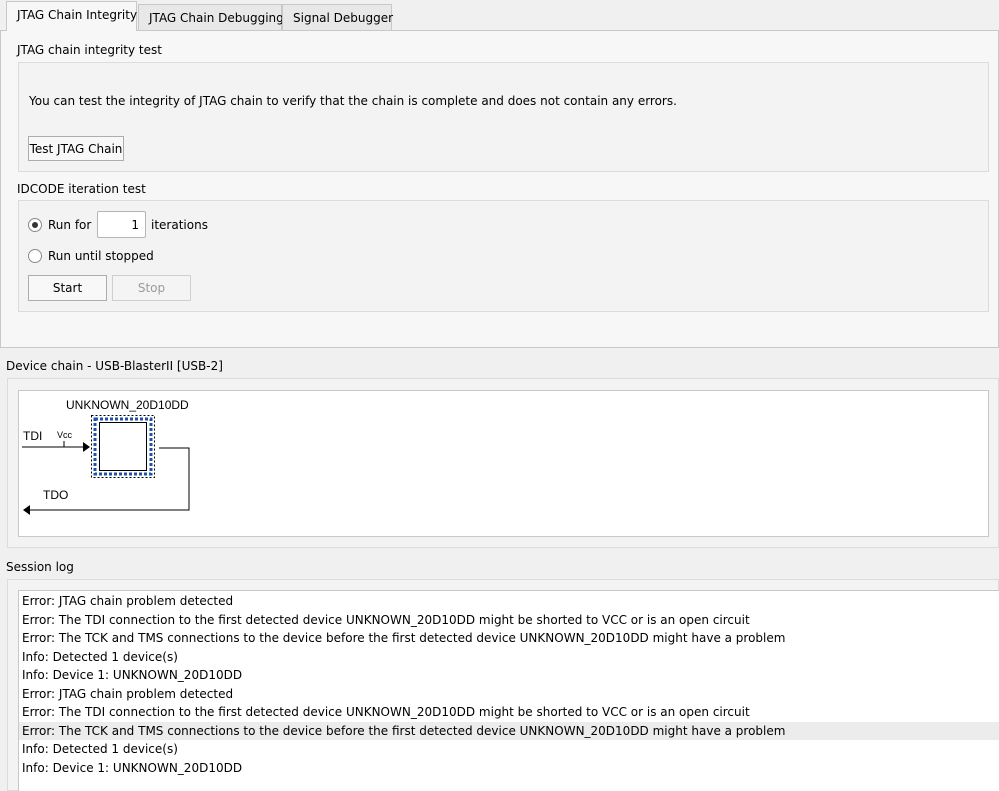 The height and width of the screenshot is (791, 999). What do you see at coordinates (151, 288) in the screenshot?
I see `stop-button: Stop` at bounding box center [151, 288].